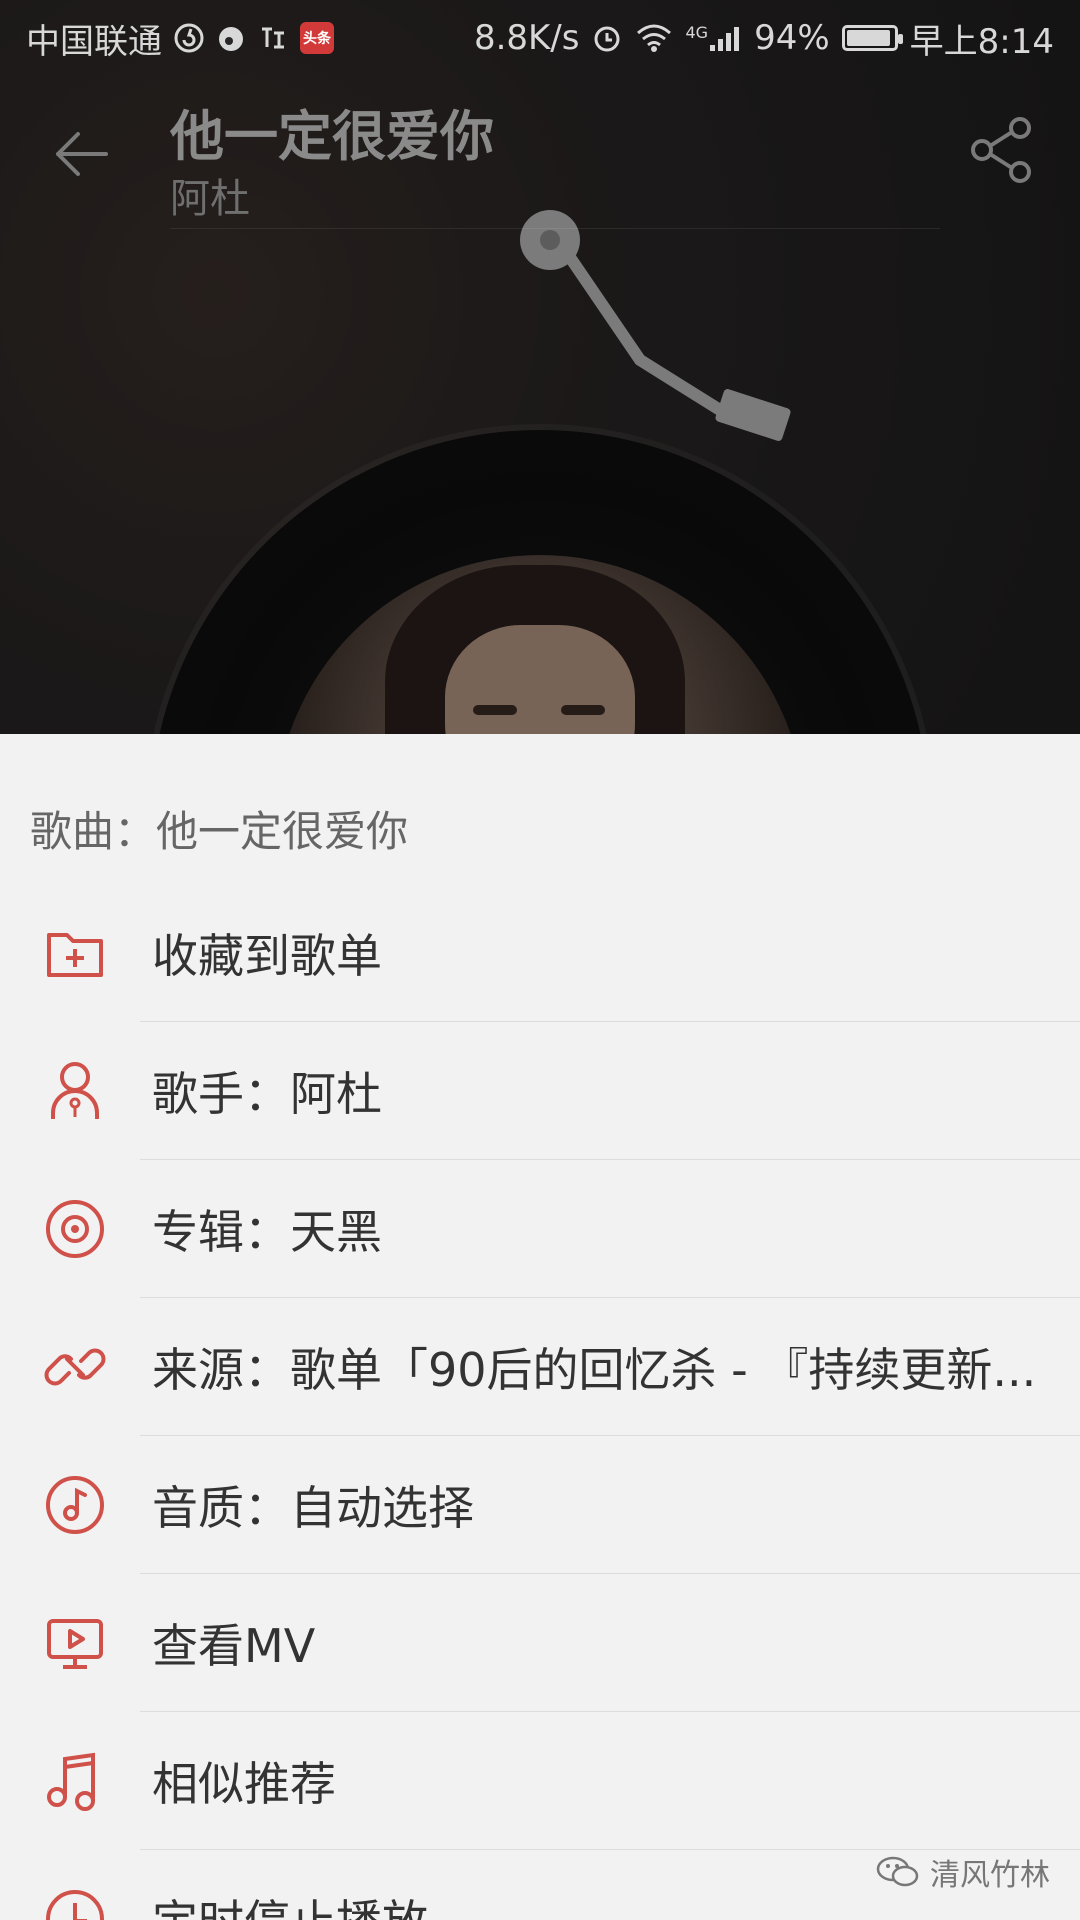 The height and width of the screenshot is (1920, 1080). What do you see at coordinates (219, 831) in the screenshot?
I see `sheet-title: 歌曲：他一定很爱你` at bounding box center [219, 831].